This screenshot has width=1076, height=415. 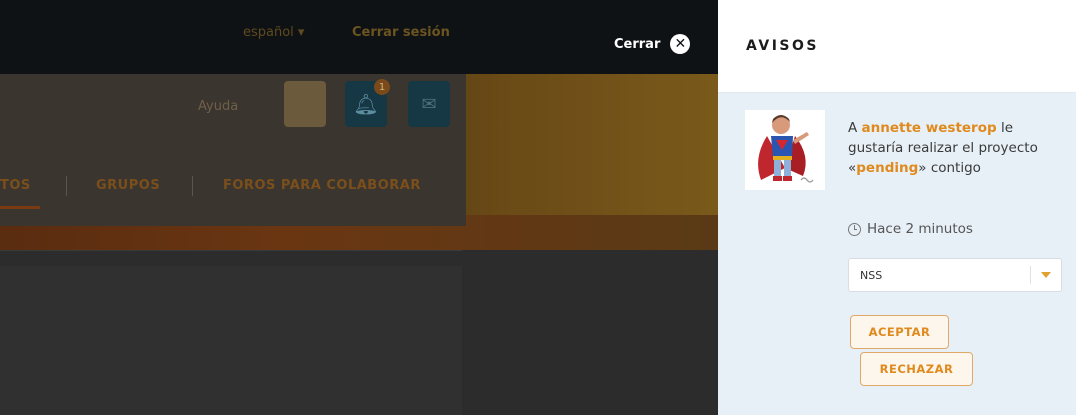 I want to click on avatar, so click(x=785, y=150).